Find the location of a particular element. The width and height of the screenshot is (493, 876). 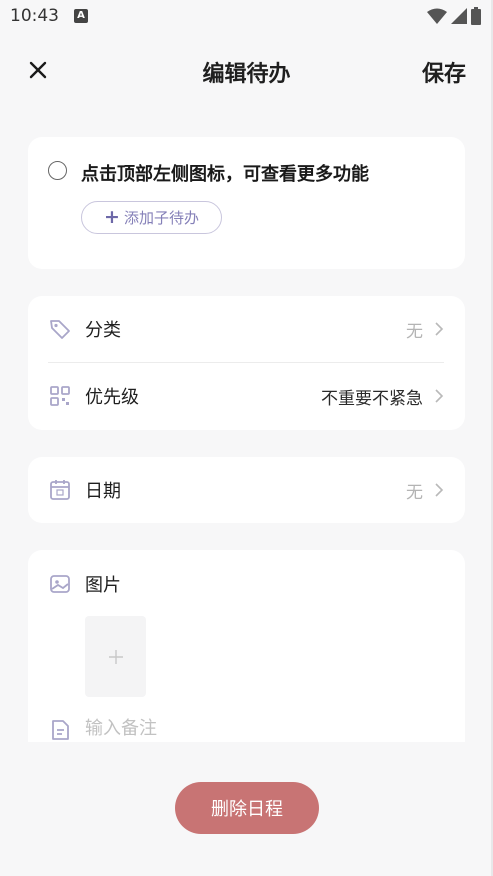

priority-row: 优先级 不重要不紧急 is located at coordinates (246, 396).